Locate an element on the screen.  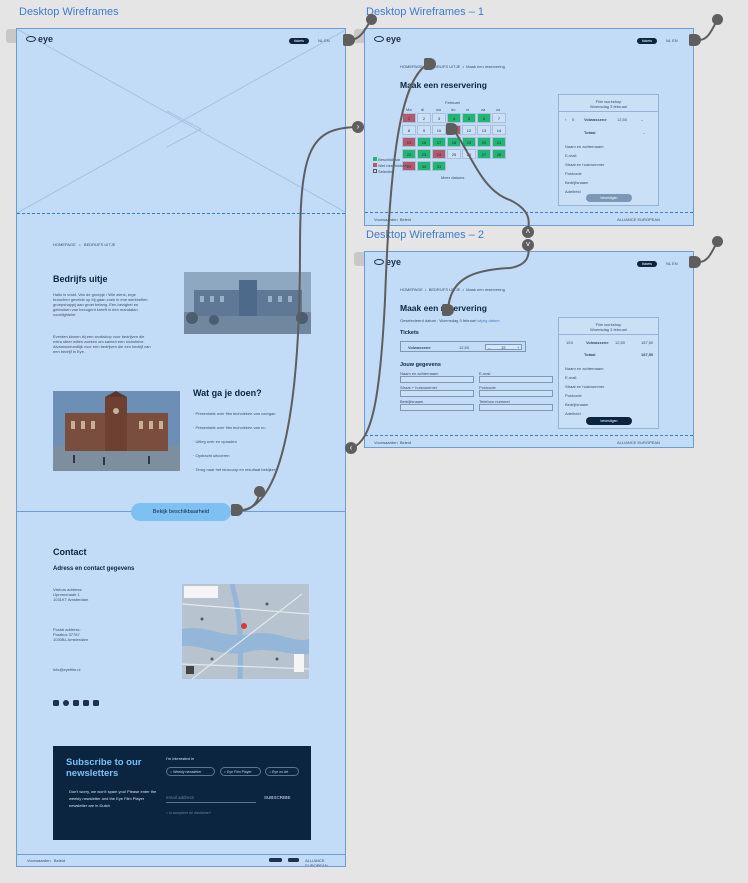
calendar-day: 25 is located at coordinates (454, 154).